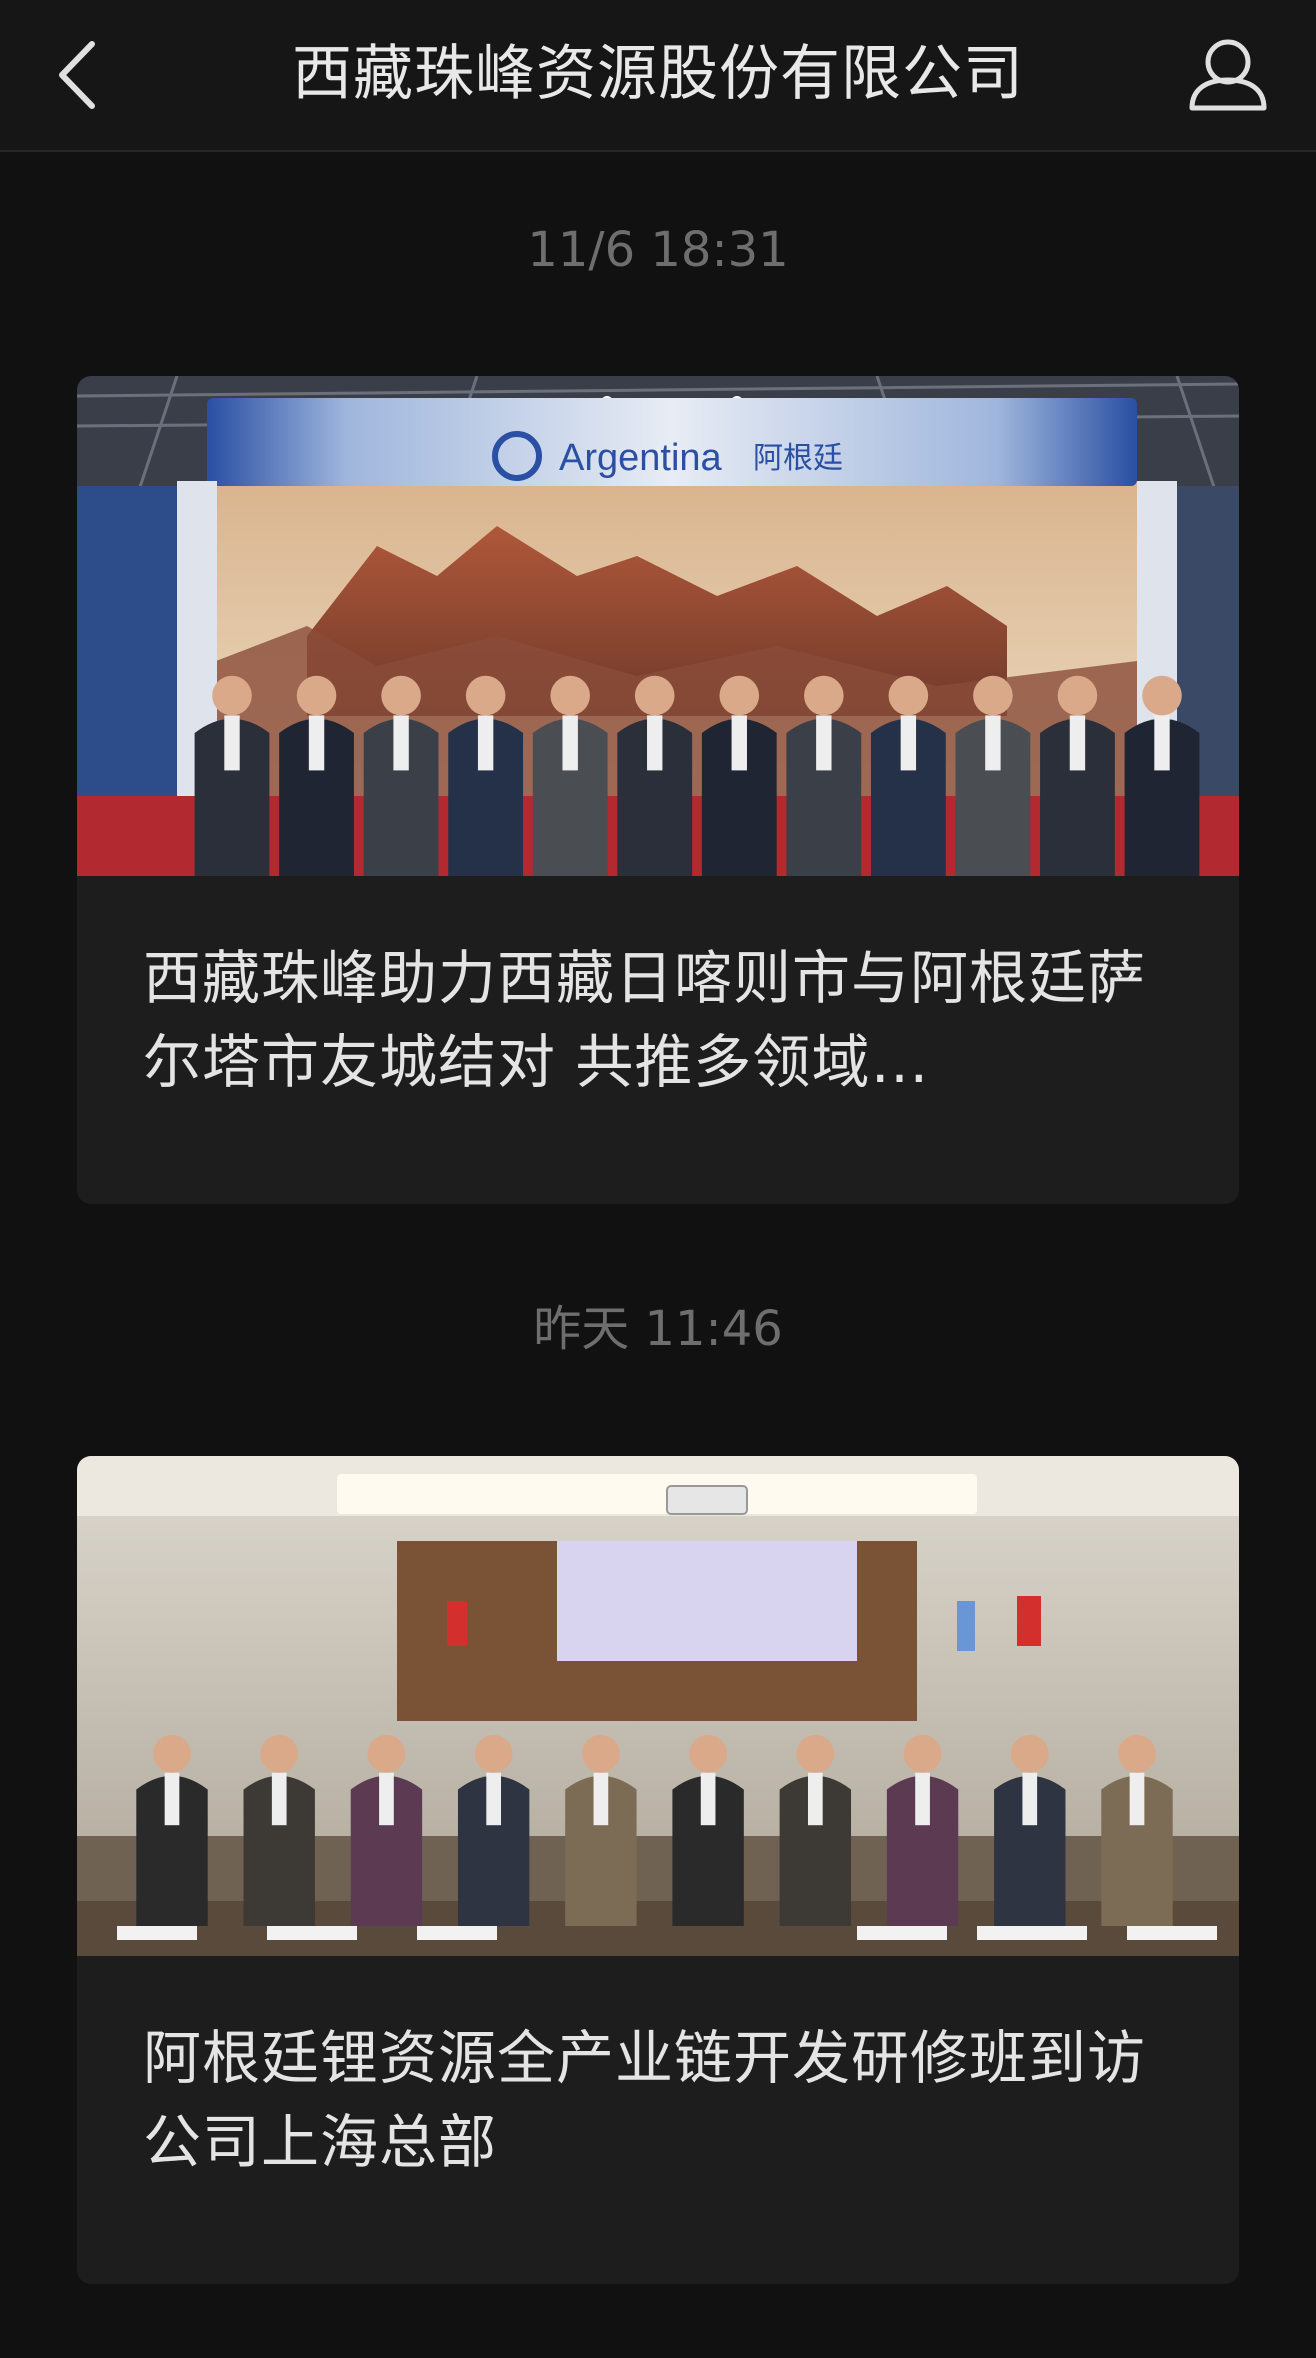  Describe the element at coordinates (645, 2100) in the screenshot. I see `article-title: 阿根廷锂资源全产业链开发研修班到访公司上海总部` at that location.